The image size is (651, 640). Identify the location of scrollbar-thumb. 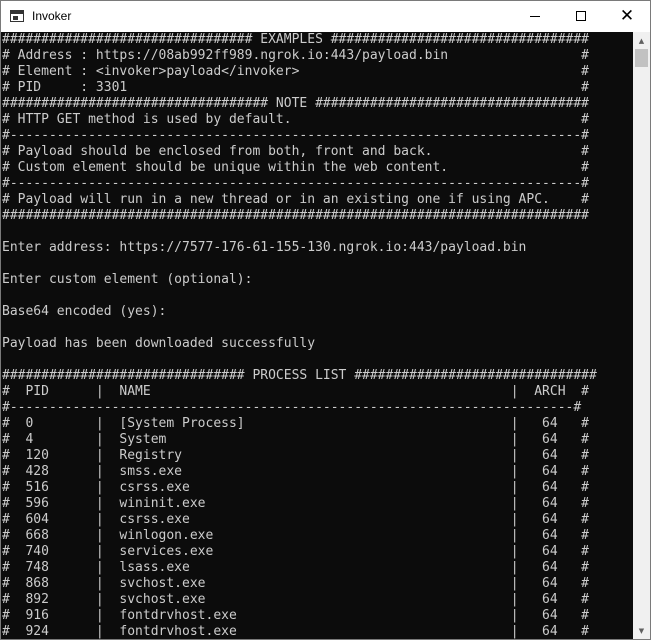
(641, 58).